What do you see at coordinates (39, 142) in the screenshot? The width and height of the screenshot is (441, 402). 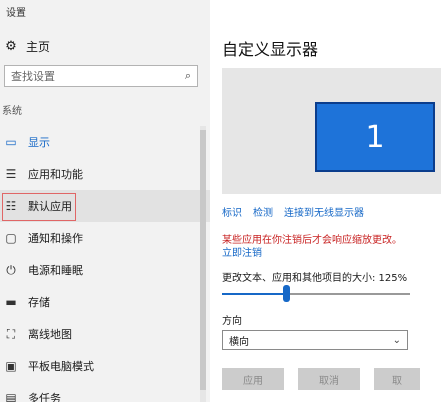 I see `sidebar-item-label: 显示` at bounding box center [39, 142].